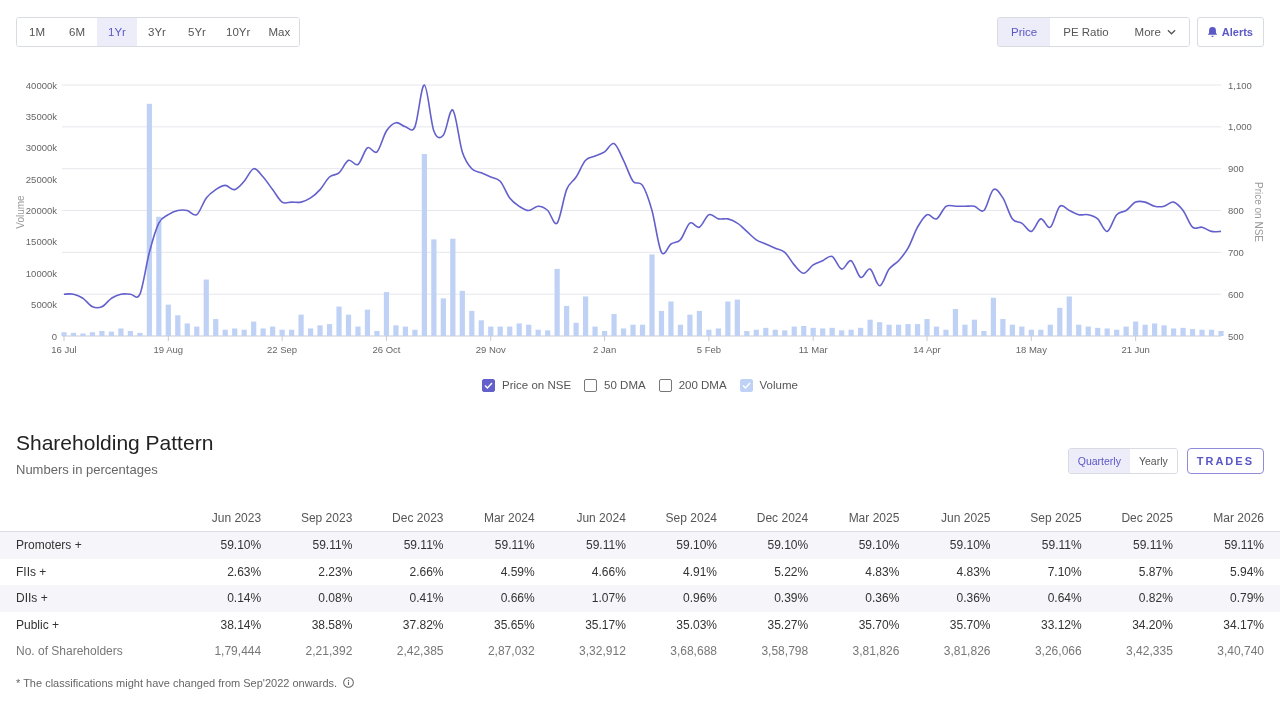  I want to click on column-header: Dec 2023, so click(417, 517).